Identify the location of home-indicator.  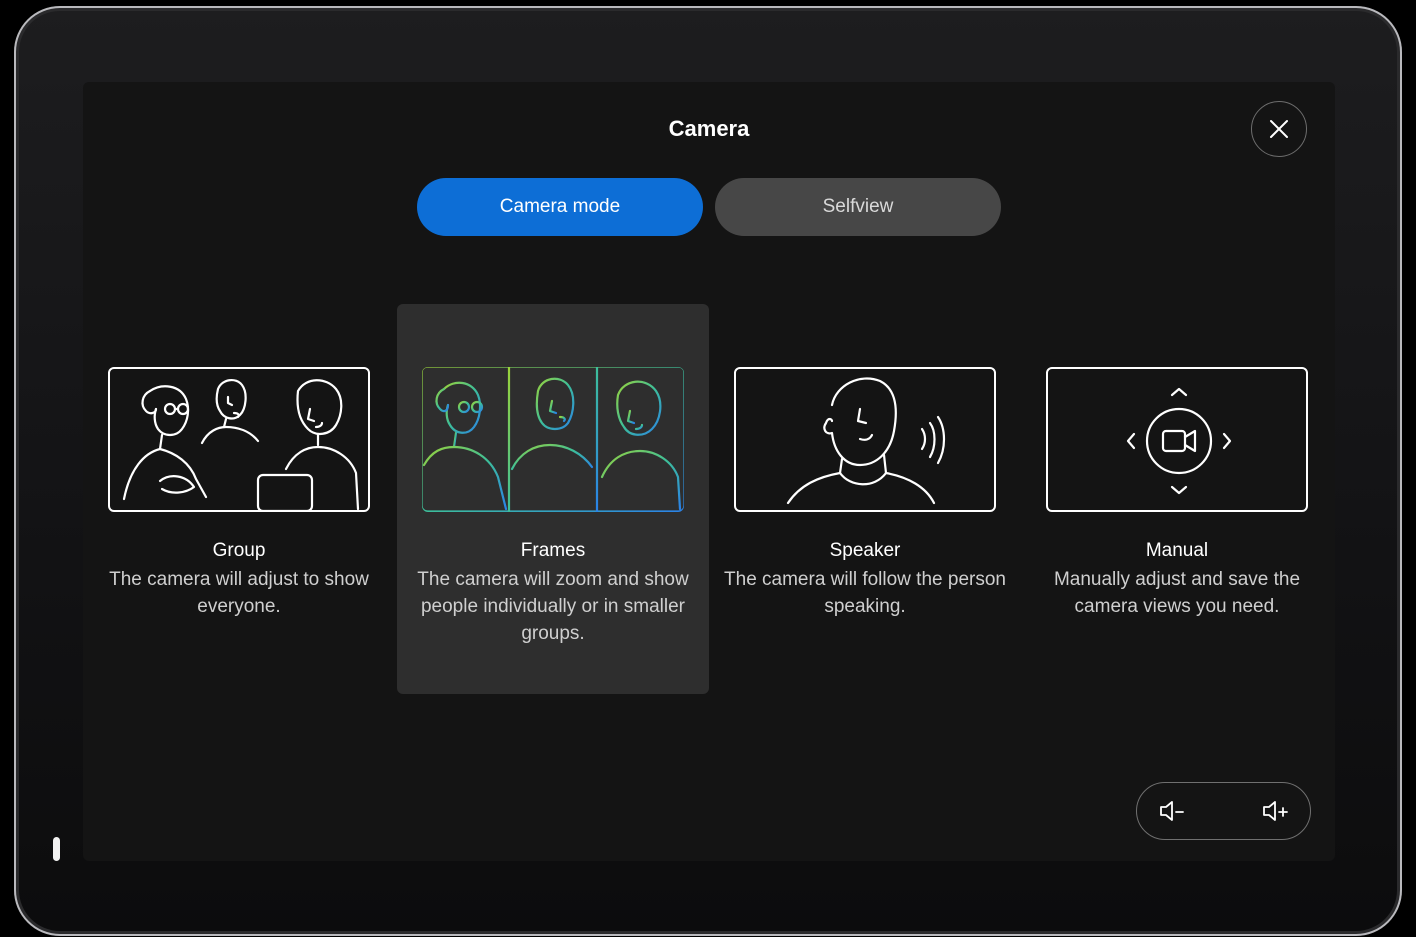
(56, 849).